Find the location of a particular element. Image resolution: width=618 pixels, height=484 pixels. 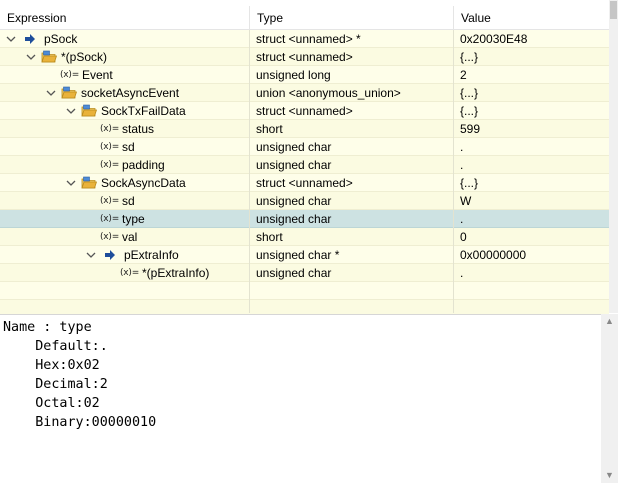

tree-row: (x)= padding unsigned char. is located at coordinates (304, 165).